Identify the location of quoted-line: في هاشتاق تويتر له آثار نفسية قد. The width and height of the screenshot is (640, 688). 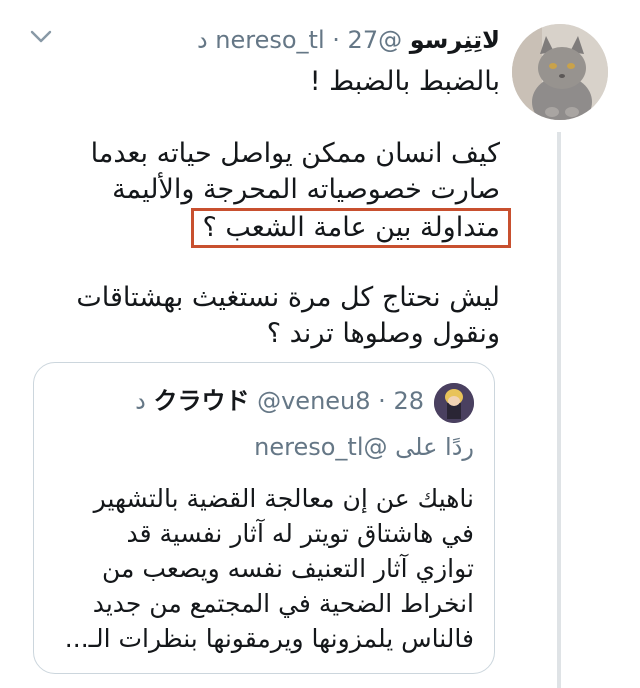
(300, 533).